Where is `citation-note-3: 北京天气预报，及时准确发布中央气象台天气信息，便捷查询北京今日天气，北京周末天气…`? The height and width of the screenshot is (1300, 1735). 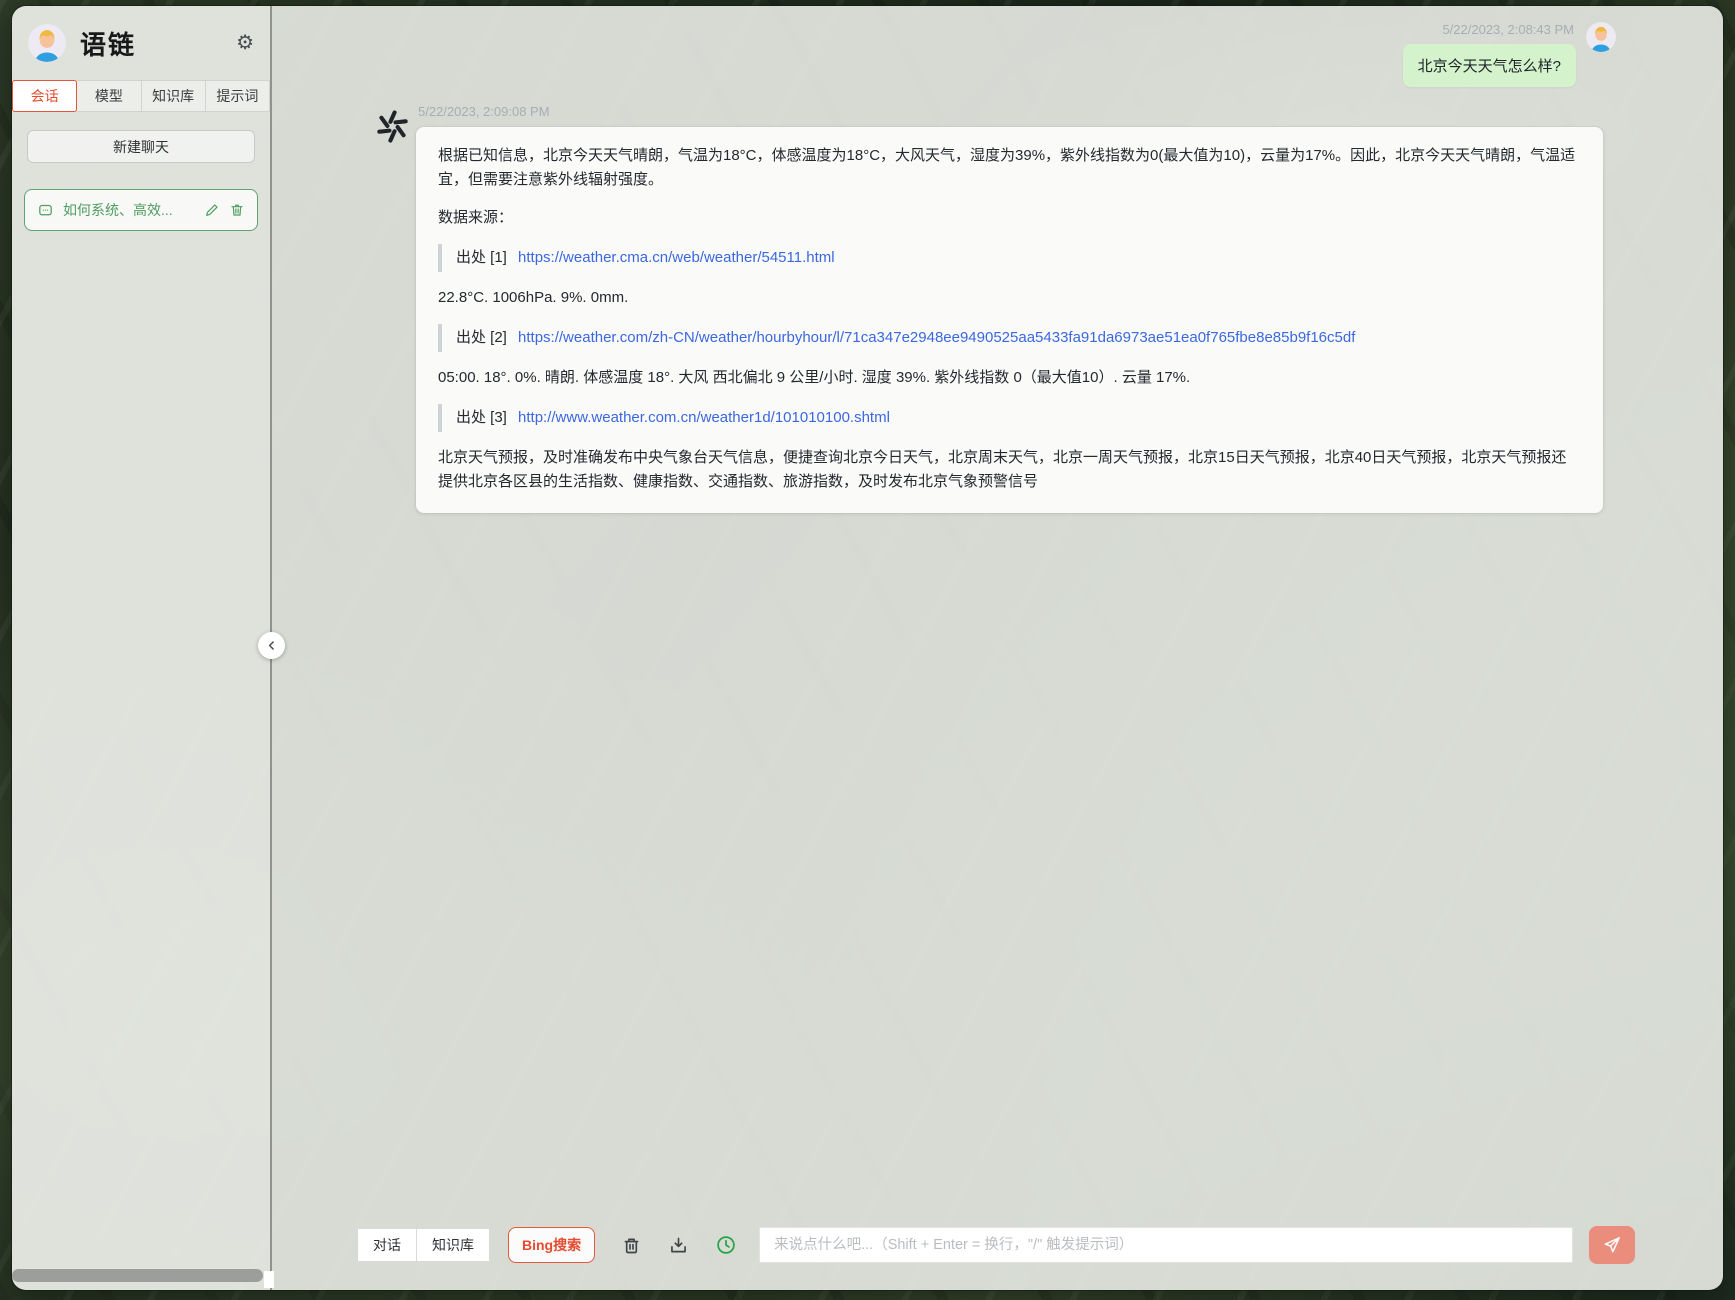 citation-note-3: 北京天气预报，及时准确发布中央气象台天气信息，便捷查询北京今日天气，北京周末天气… is located at coordinates (1002, 469).